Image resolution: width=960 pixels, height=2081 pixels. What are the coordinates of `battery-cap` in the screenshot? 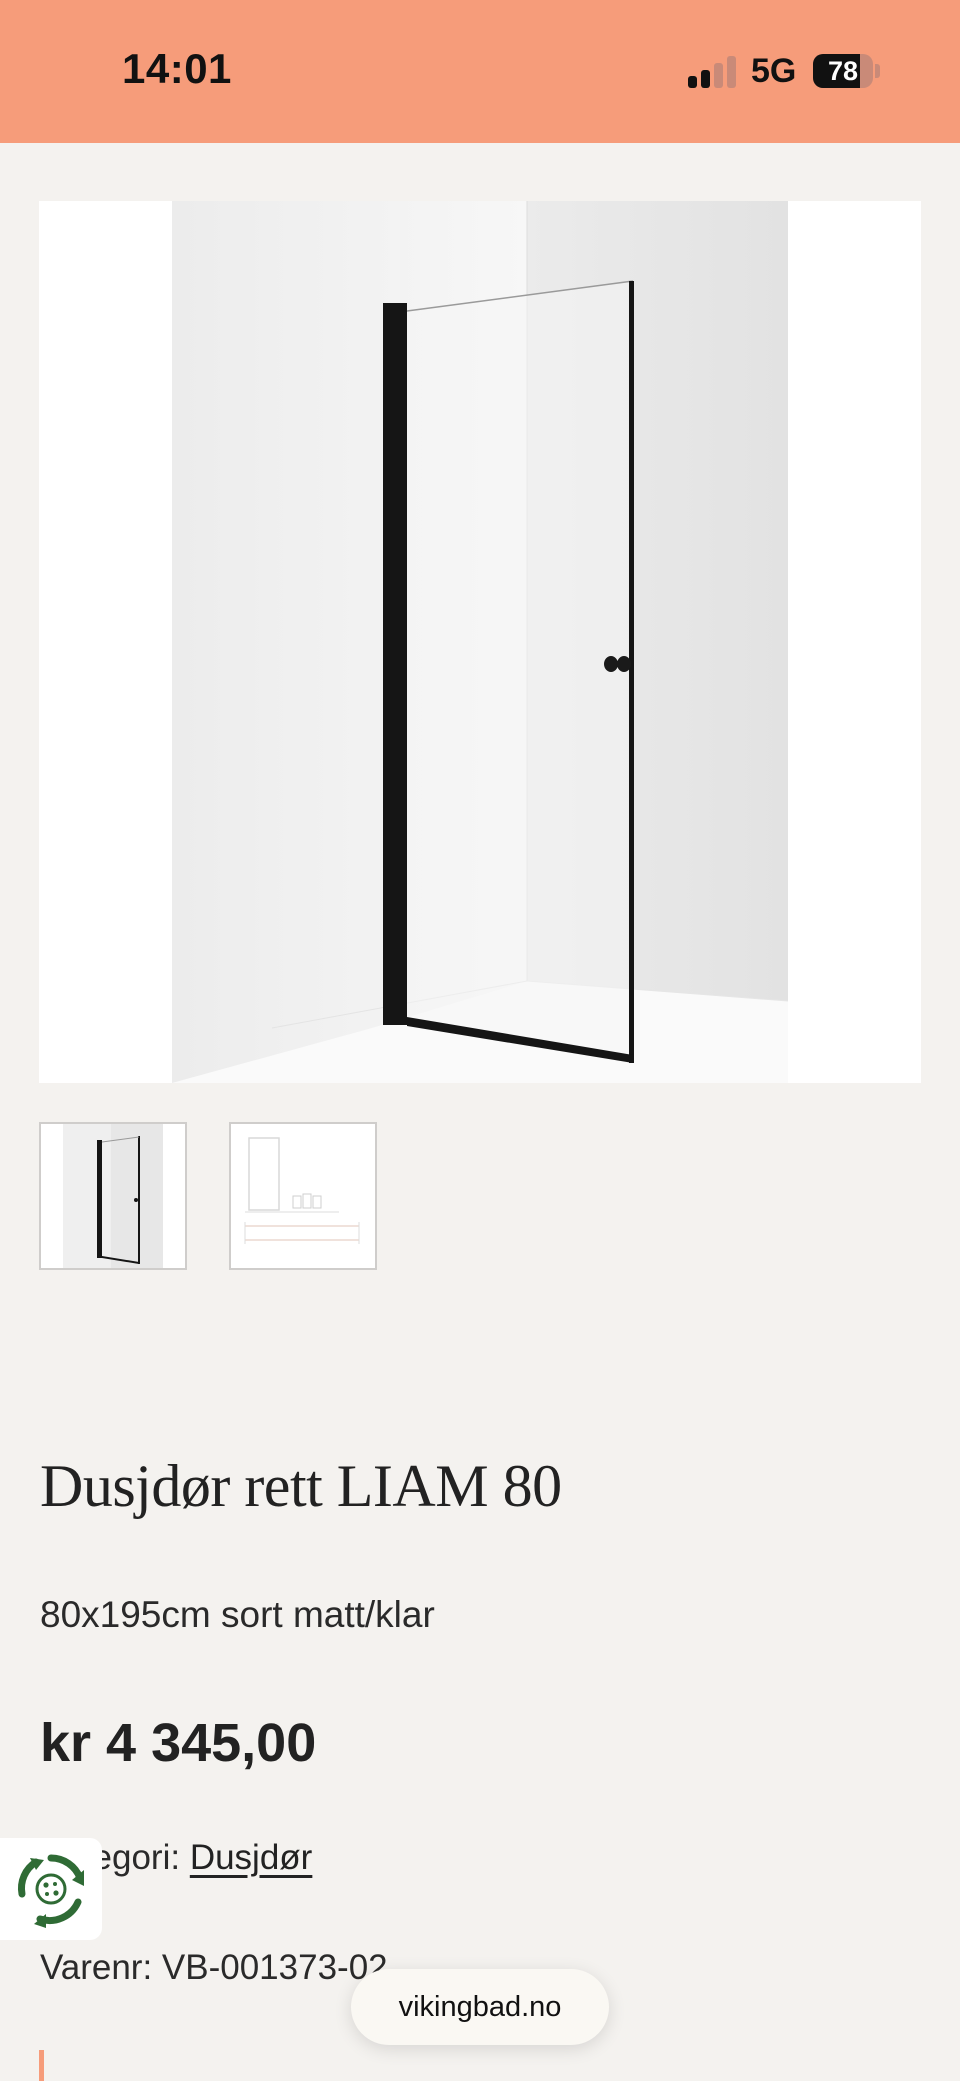 It's located at (877, 71).